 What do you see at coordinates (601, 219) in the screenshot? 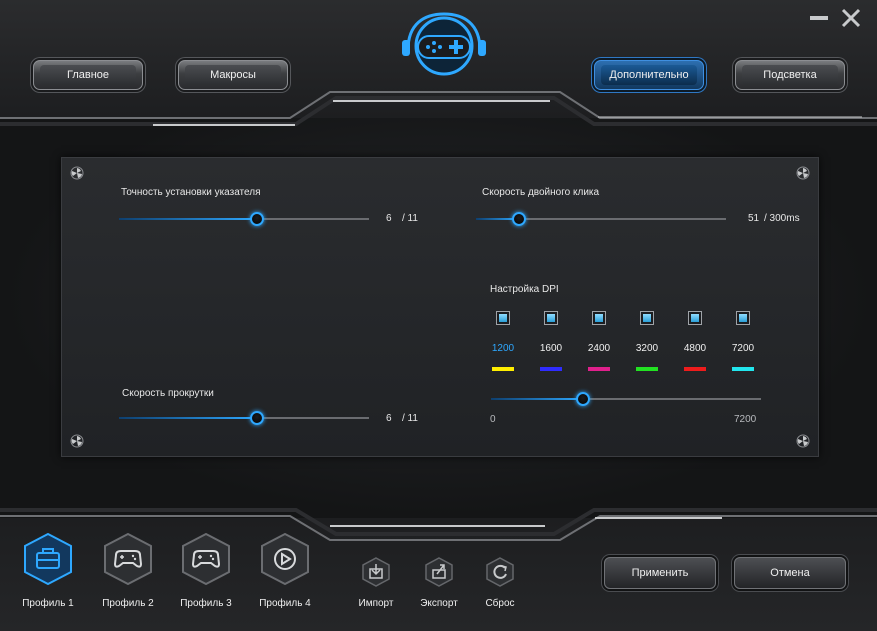
I see `double-click-speed-slider` at bounding box center [601, 219].